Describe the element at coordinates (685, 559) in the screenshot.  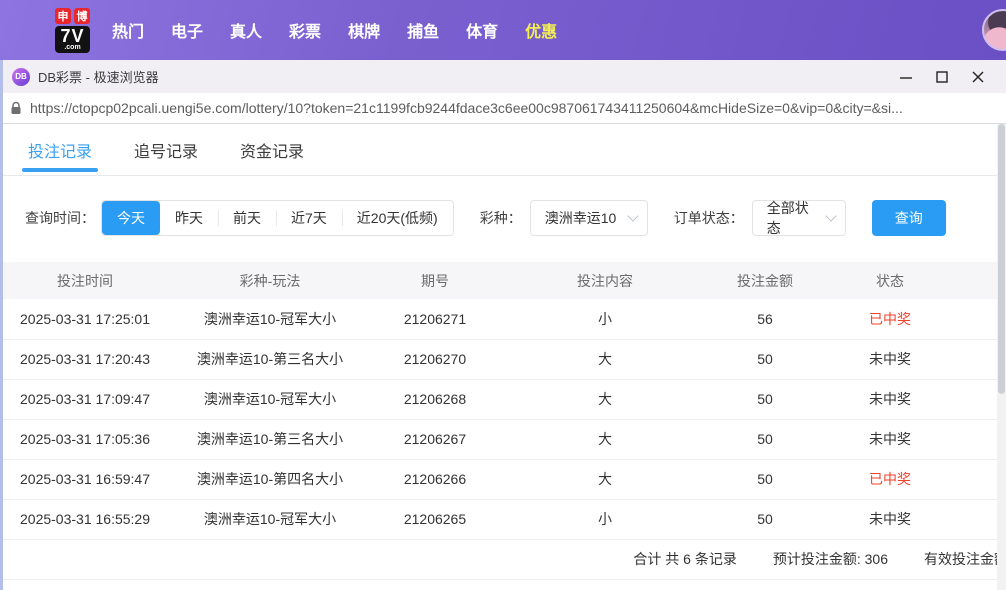
I see `summary-total: 合计 共 6 条记录` at that location.